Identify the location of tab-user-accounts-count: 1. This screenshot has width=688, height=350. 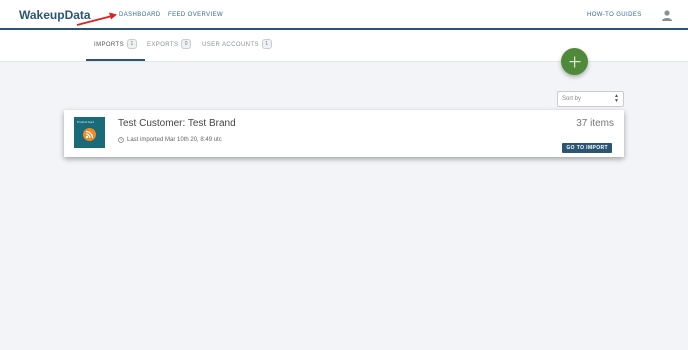
(266, 44).